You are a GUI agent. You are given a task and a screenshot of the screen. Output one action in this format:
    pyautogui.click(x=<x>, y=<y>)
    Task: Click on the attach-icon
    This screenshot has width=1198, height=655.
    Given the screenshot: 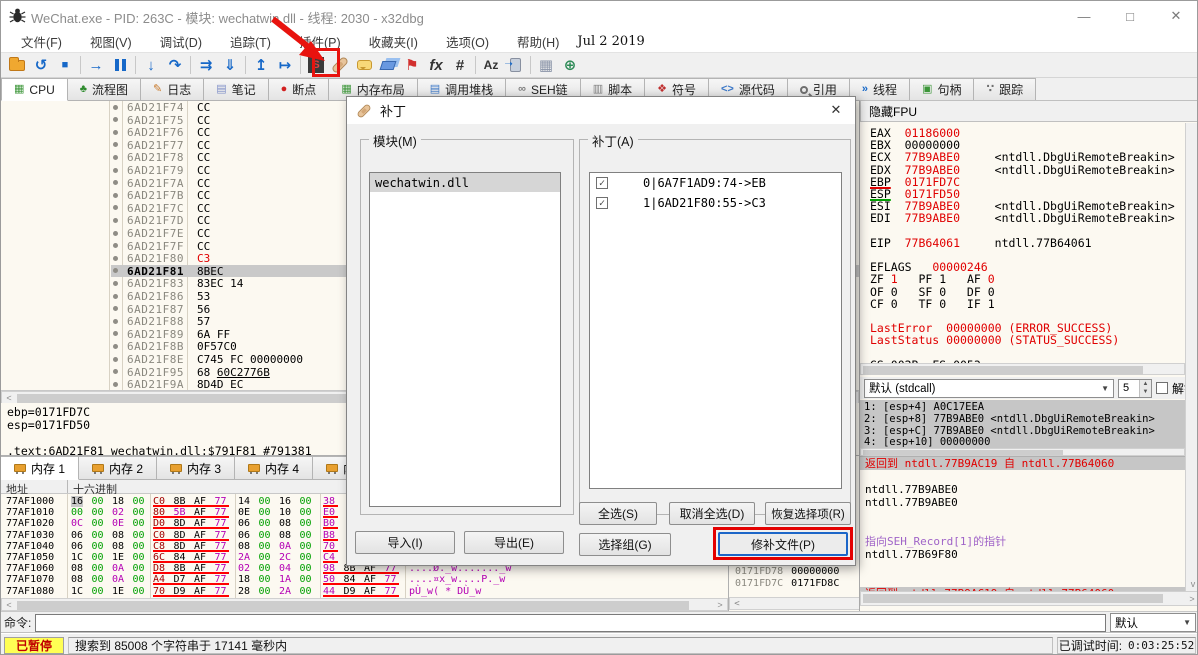 What is the action you would take?
    pyautogui.click(x=515, y=65)
    